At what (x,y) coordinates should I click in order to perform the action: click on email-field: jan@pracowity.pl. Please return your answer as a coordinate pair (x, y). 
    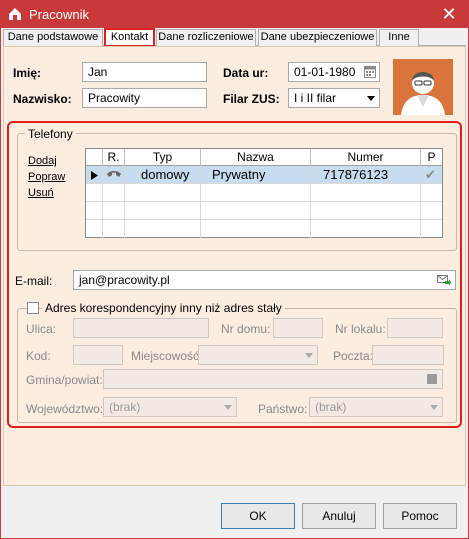
    Looking at the image, I should click on (264, 280).